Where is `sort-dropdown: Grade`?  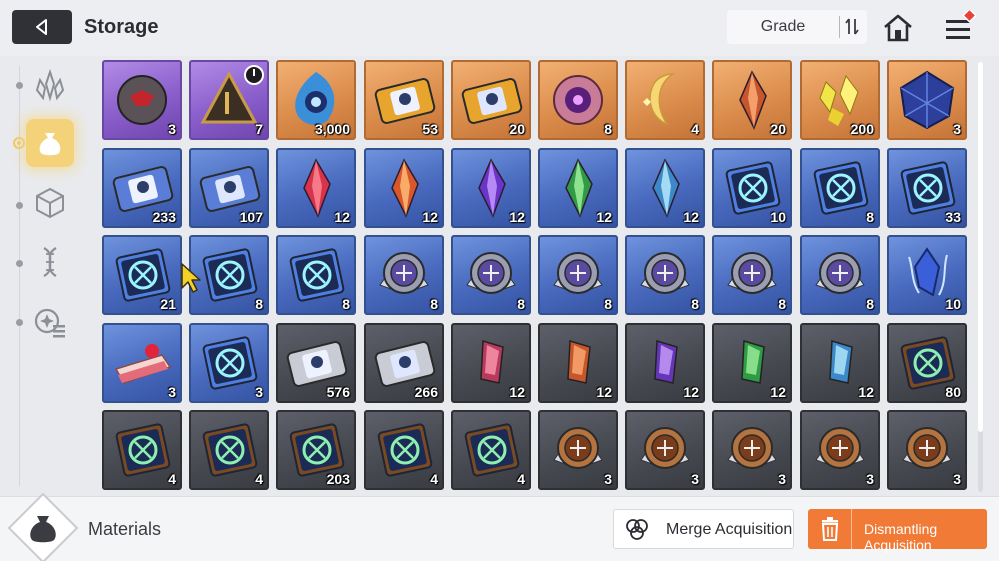 sort-dropdown: Grade is located at coordinates (797, 27).